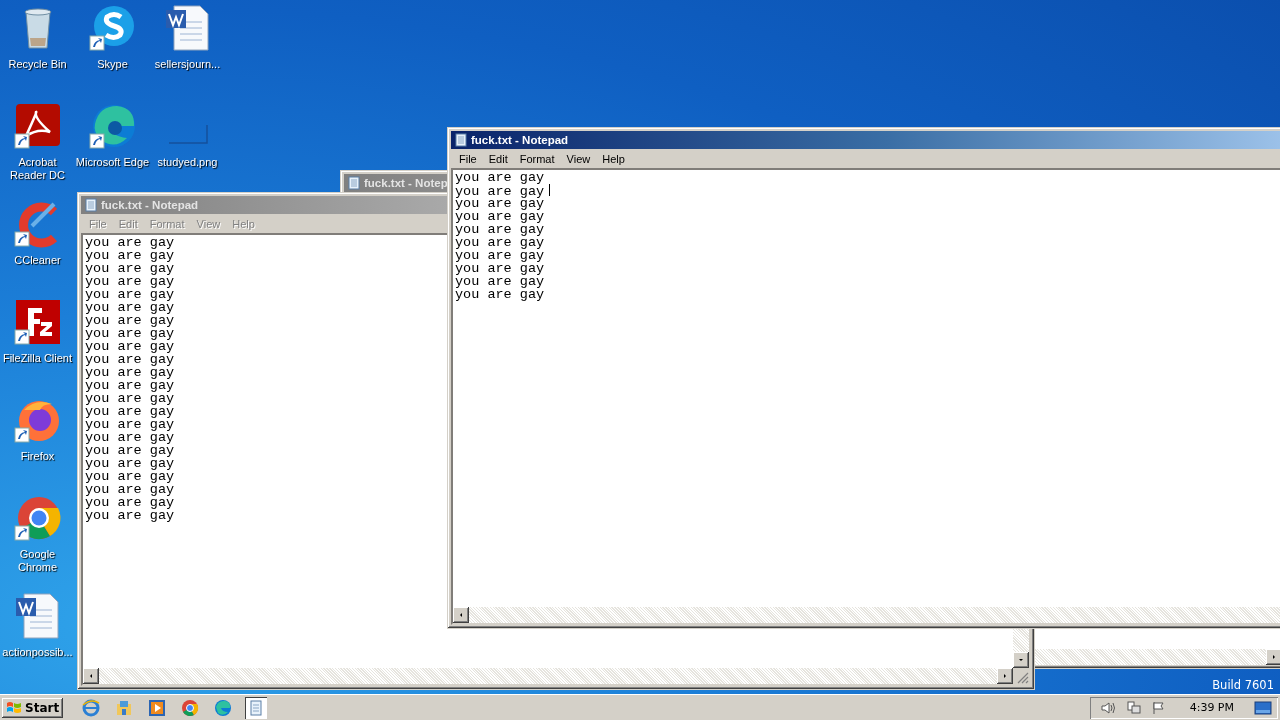 The width and height of the screenshot is (1280, 720). I want to click on resize-grip-icon, so click(1023, 678).